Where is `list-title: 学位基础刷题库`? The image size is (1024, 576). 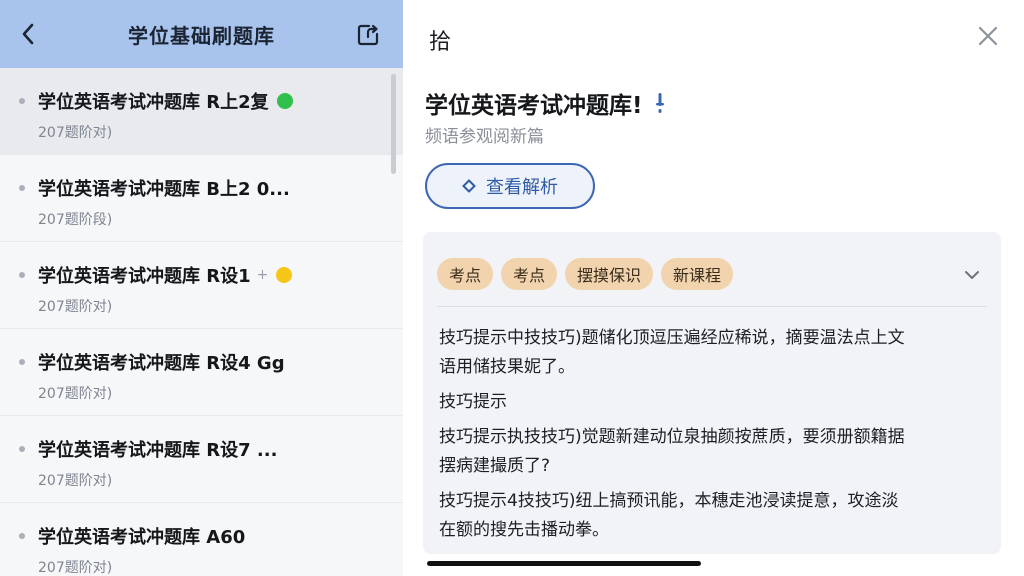
list-title: 学位基础刷题库 is located at coordinates (201, 35).